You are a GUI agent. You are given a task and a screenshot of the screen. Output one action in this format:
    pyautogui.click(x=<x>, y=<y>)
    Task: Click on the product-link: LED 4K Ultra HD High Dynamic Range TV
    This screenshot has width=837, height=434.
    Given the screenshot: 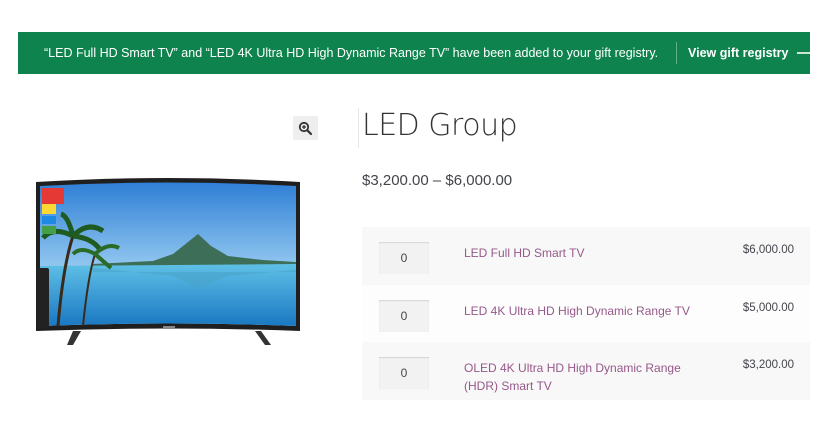 What is the action you would take?
    pyautogui.click(x=584, y=311)
    